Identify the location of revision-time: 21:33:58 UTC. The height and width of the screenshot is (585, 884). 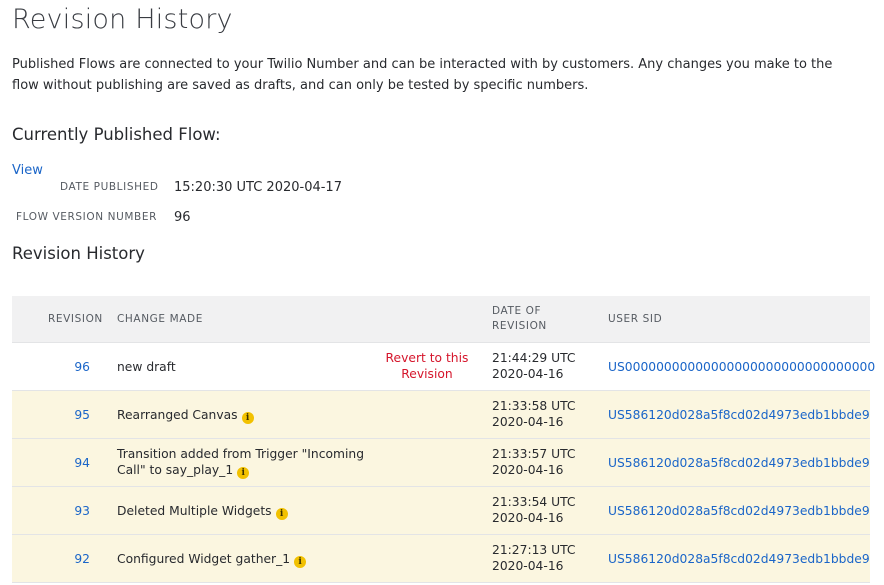
(534, 406).